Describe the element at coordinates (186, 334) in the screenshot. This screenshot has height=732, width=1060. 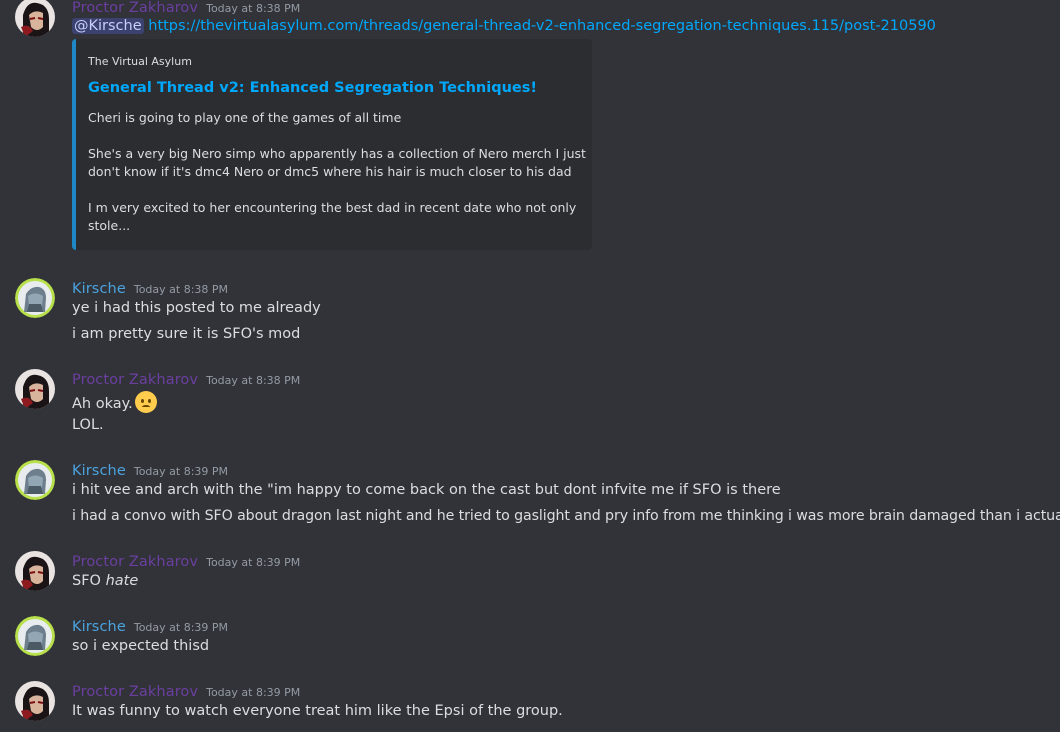
I see `message-line: i am pretty sure it is SFO's mod` at that location.